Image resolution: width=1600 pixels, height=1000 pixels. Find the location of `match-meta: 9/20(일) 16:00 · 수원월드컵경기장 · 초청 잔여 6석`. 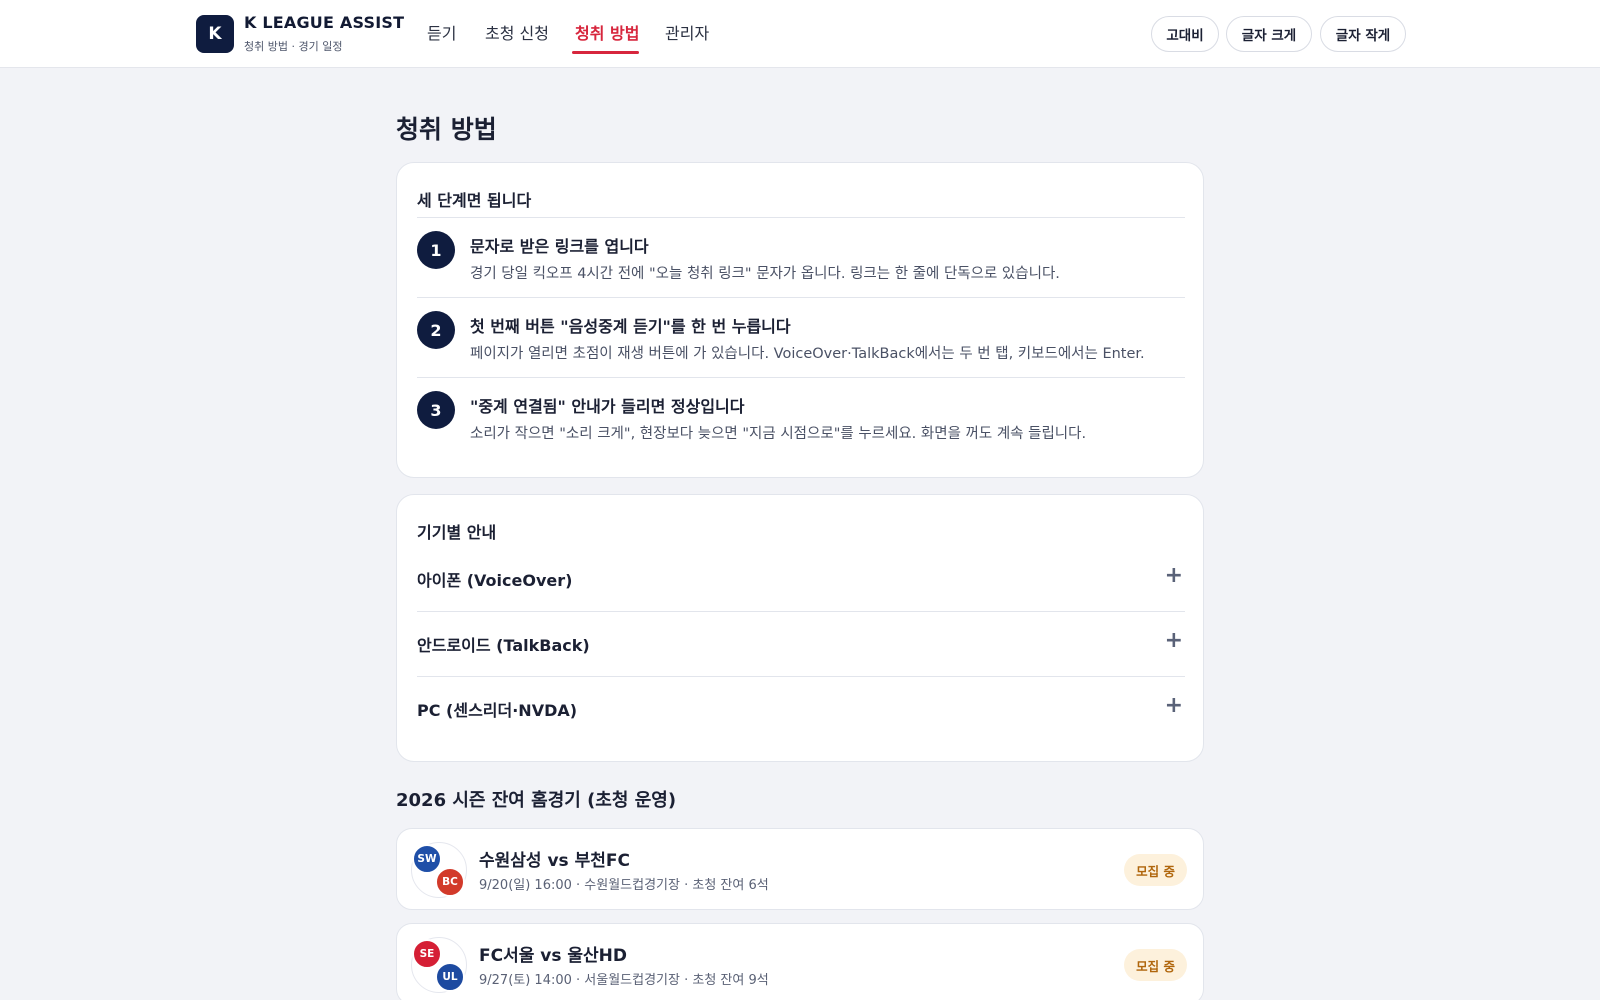

match-meta: 9/20(일) 16:00 · 수원월드컵경기장 · 초청 잔여 6석 is located at coordinates (624, 885).